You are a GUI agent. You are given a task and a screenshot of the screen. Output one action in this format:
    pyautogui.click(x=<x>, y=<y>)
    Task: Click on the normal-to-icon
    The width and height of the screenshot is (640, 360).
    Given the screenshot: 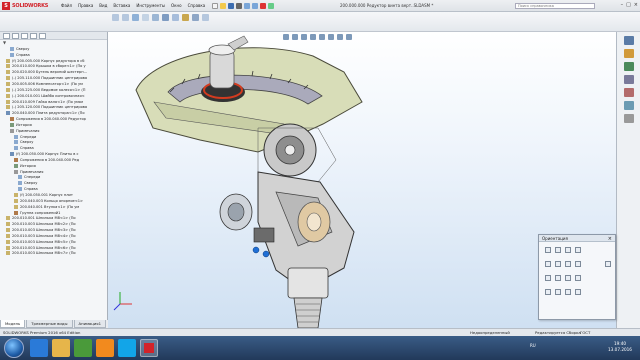 What is the action you would take?
    pyautogui.click(x=578, y=278)
    